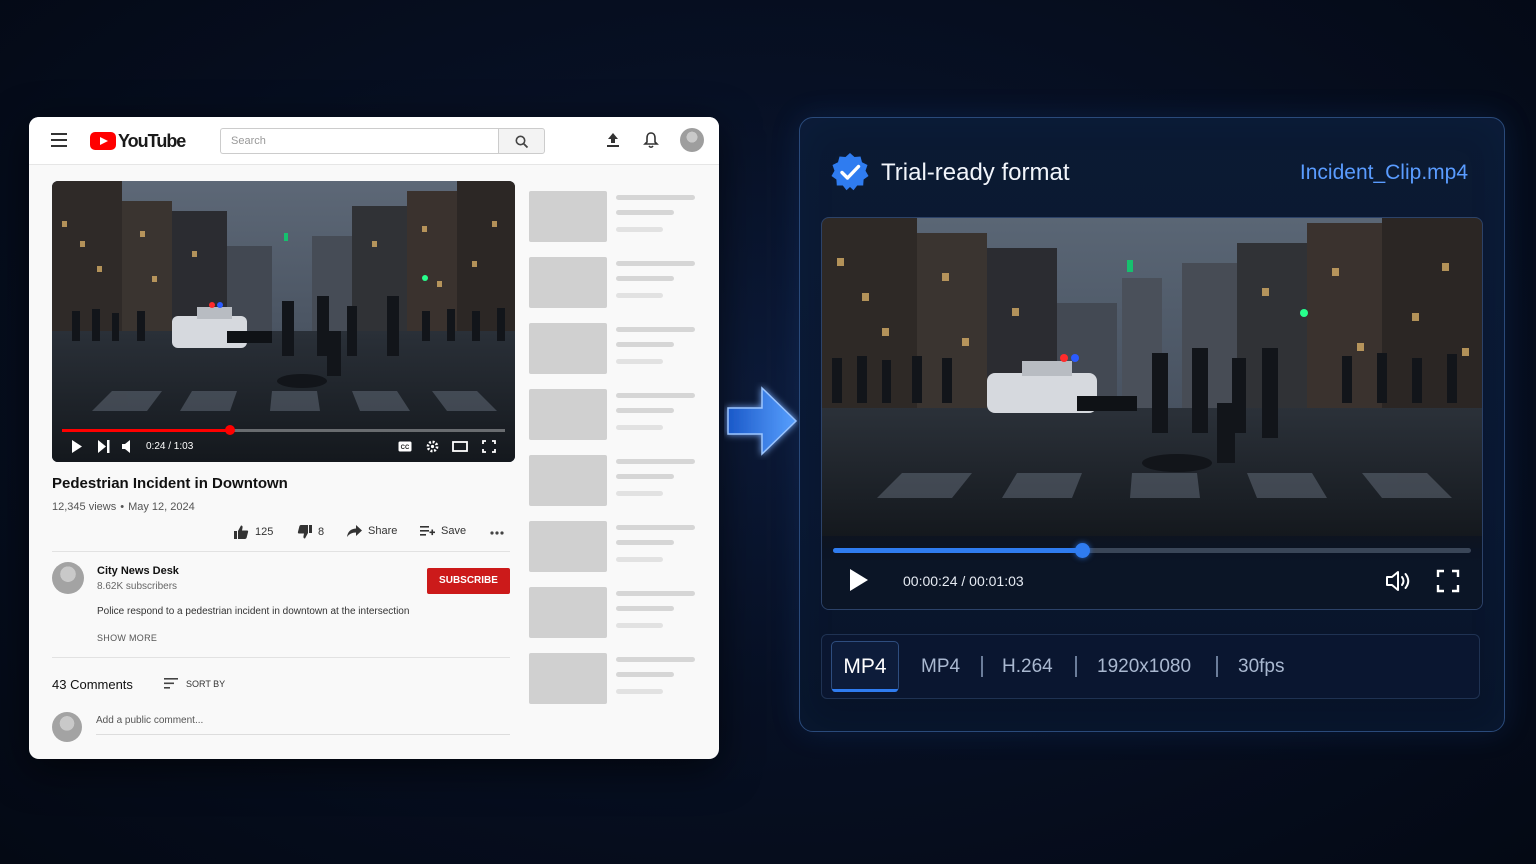 The image size is (1536, 864). I want to click on search-button, so click(521, 141).